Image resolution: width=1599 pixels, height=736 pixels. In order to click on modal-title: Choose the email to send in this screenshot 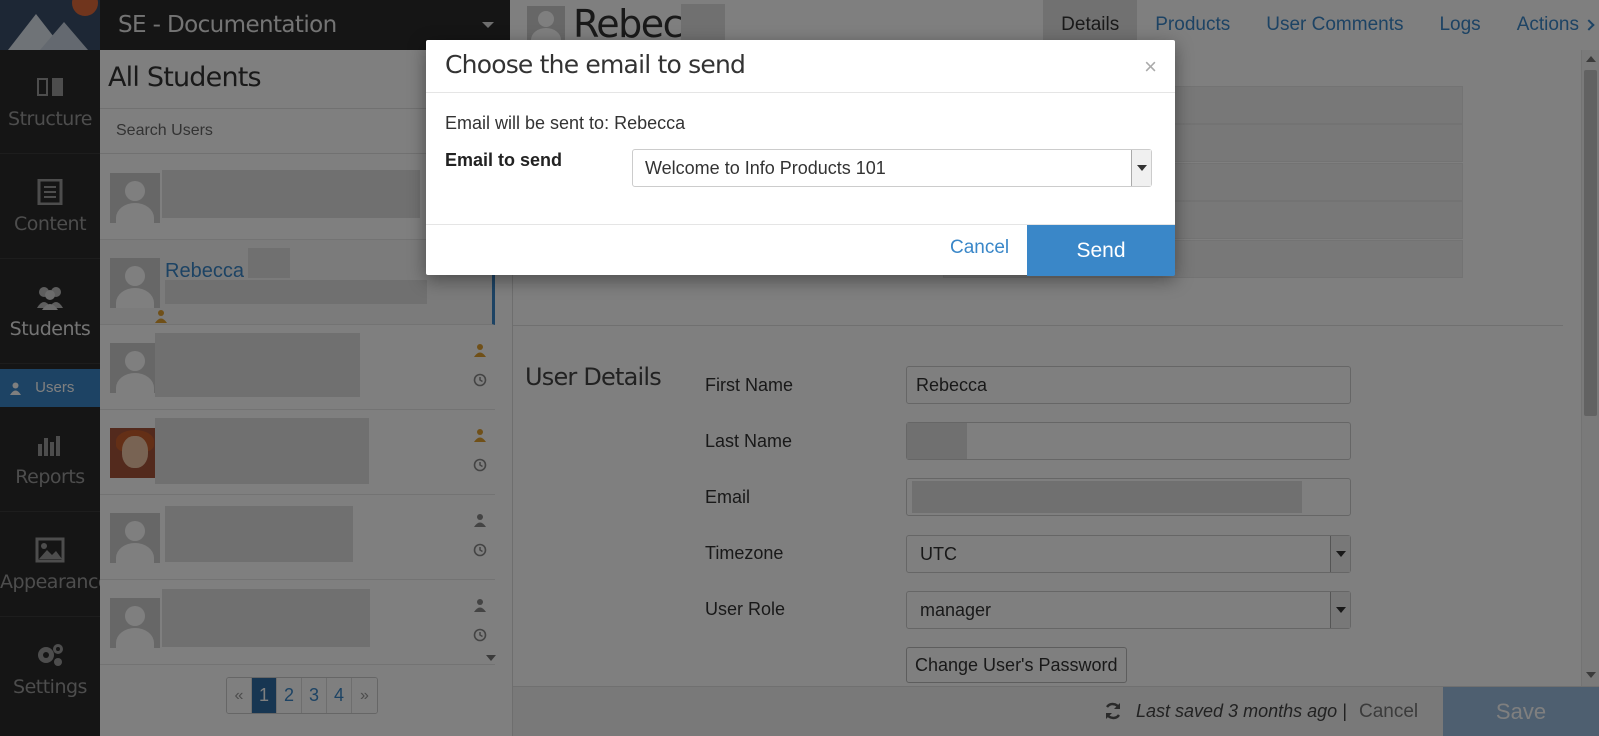, I will do `click(595, 64)`.